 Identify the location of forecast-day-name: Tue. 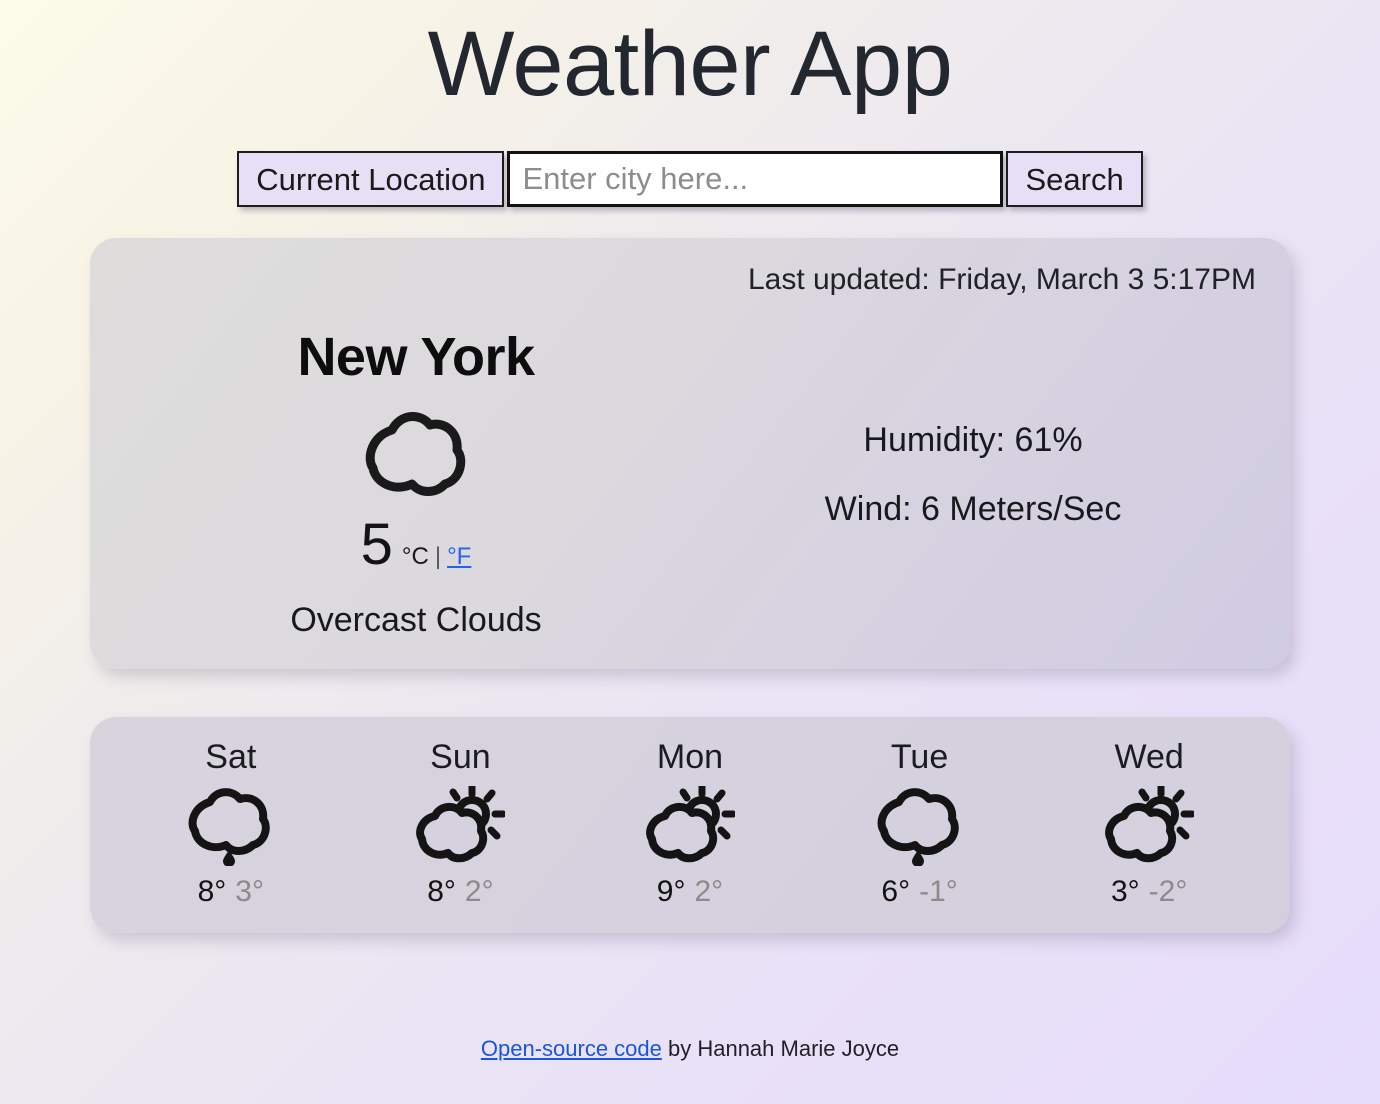
(919, 757).